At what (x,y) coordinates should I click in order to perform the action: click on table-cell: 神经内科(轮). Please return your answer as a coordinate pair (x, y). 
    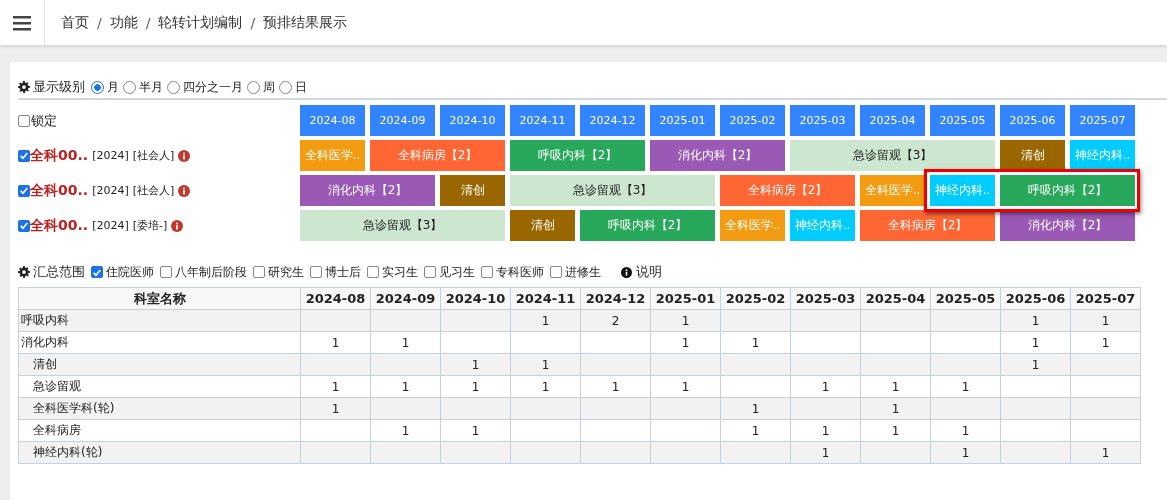
    Looking at the image, I should click on (159, 452).